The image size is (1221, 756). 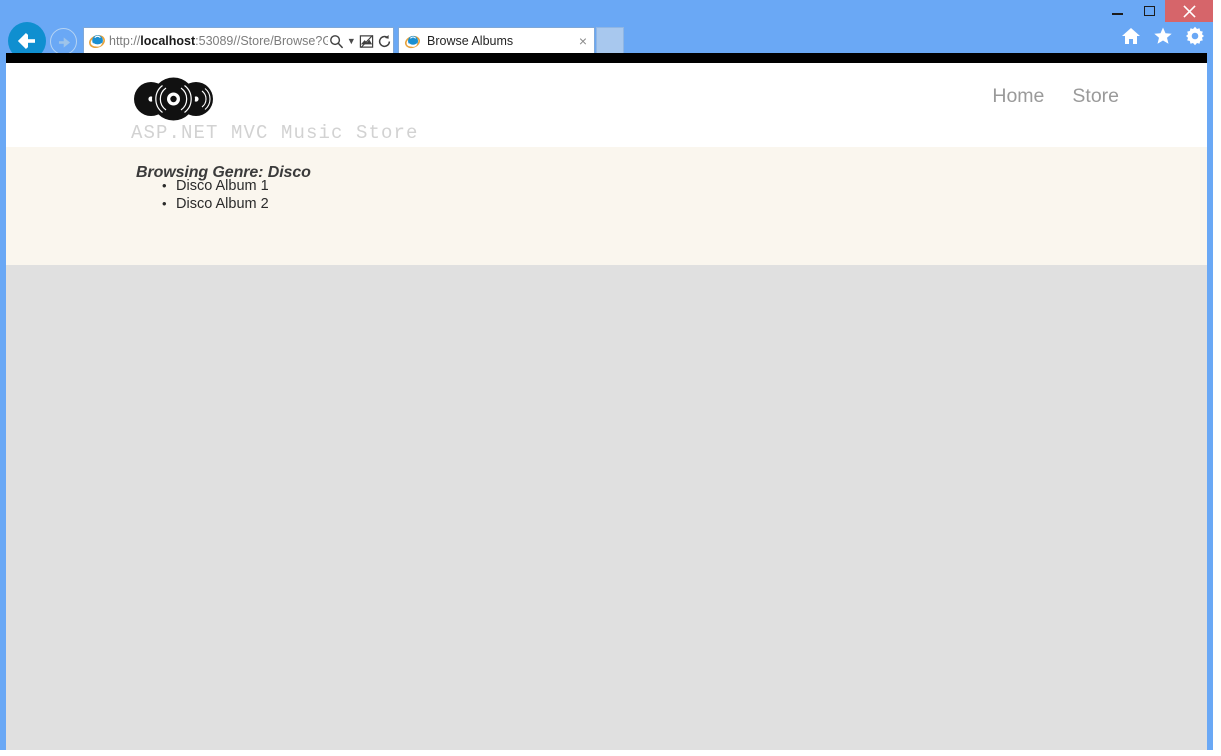 What do you see at coordinates (215, 186) in the screenshot?
I see `list-item: Disco Album 1` at bounding box center [215, 186].